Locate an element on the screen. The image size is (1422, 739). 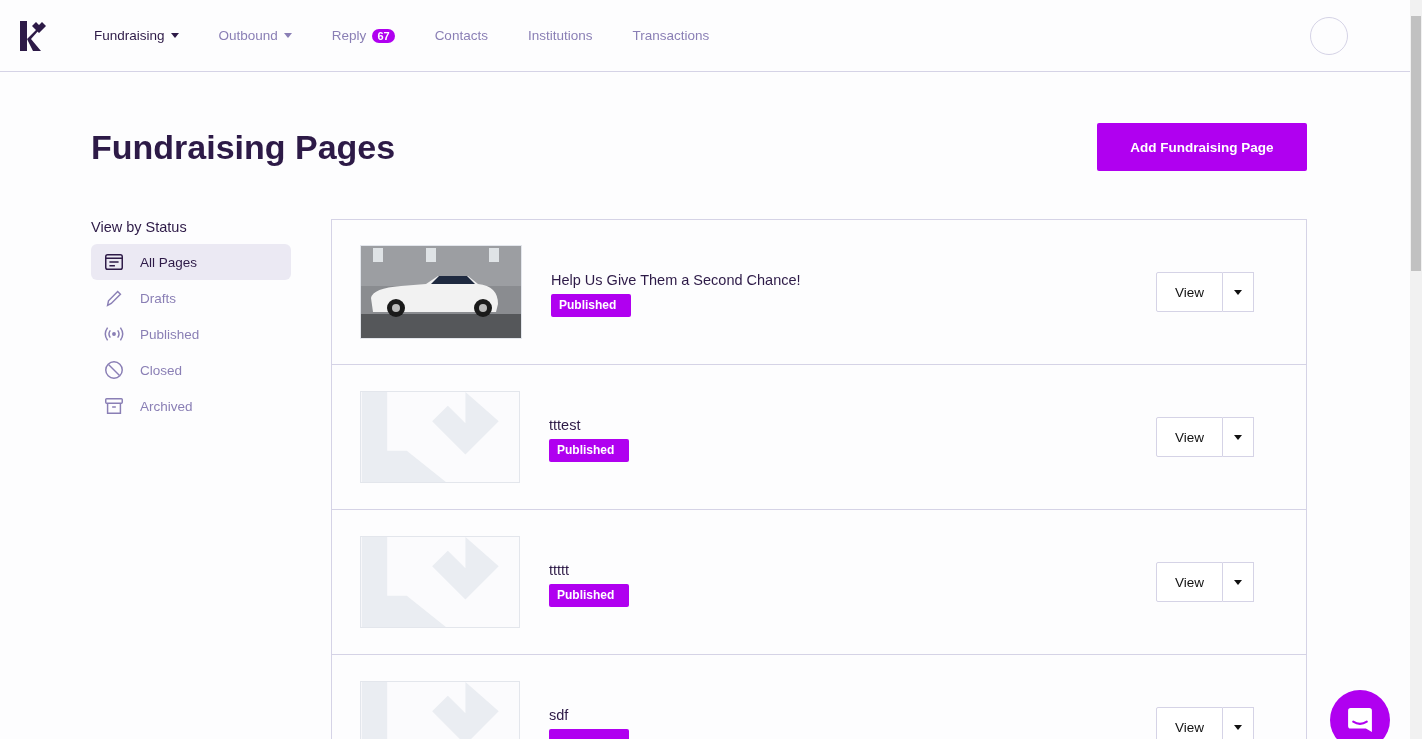
sidebar-item: Closed is located at coordinates (191, 370).